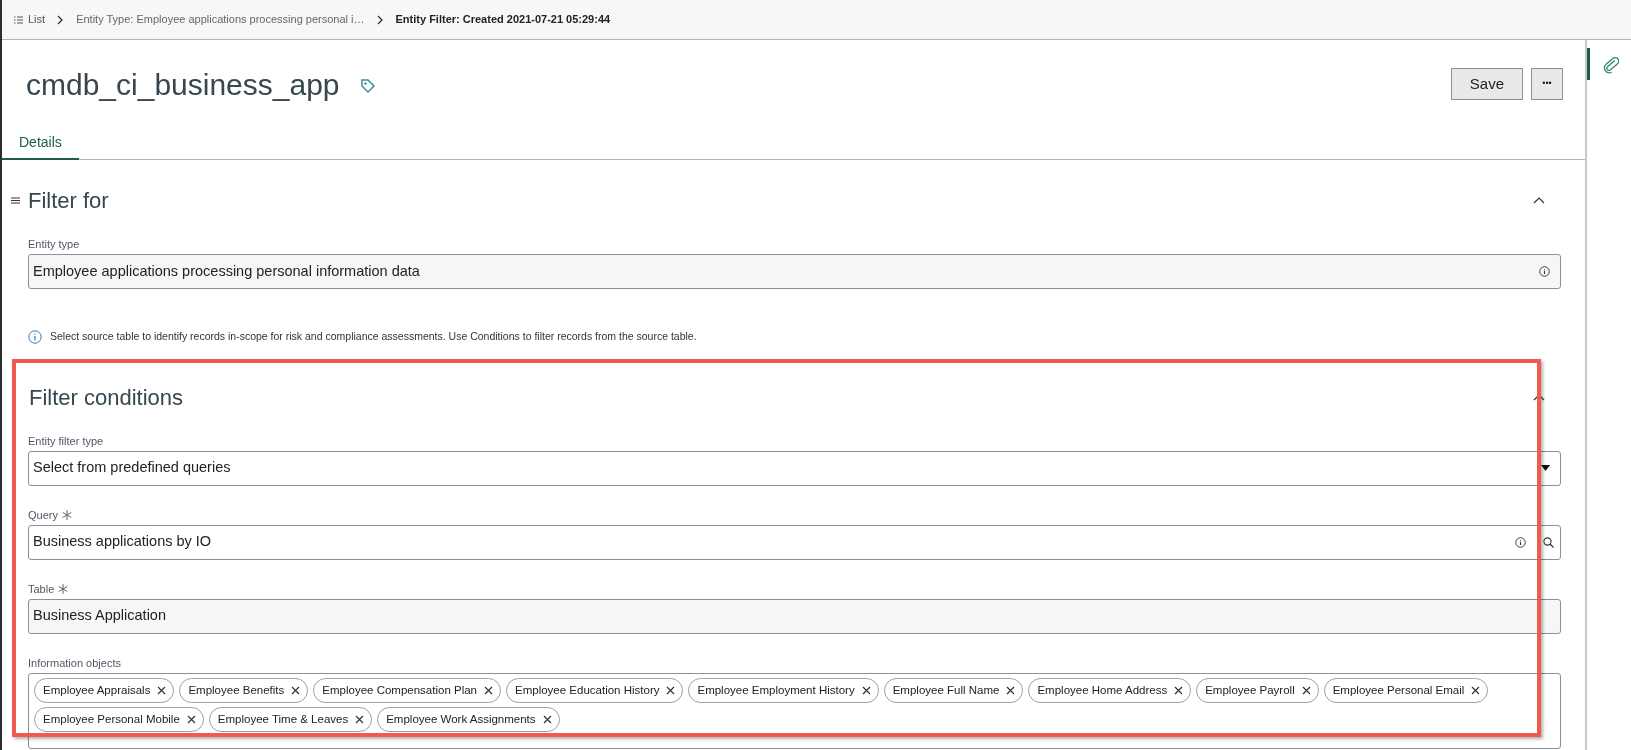 This screenshot has width=1631, height=750. What do you see at coordinates (794, 271) in the screenshot?
I see `input-field: Employee applications processing personal information data` at bounding box center [794, 271].